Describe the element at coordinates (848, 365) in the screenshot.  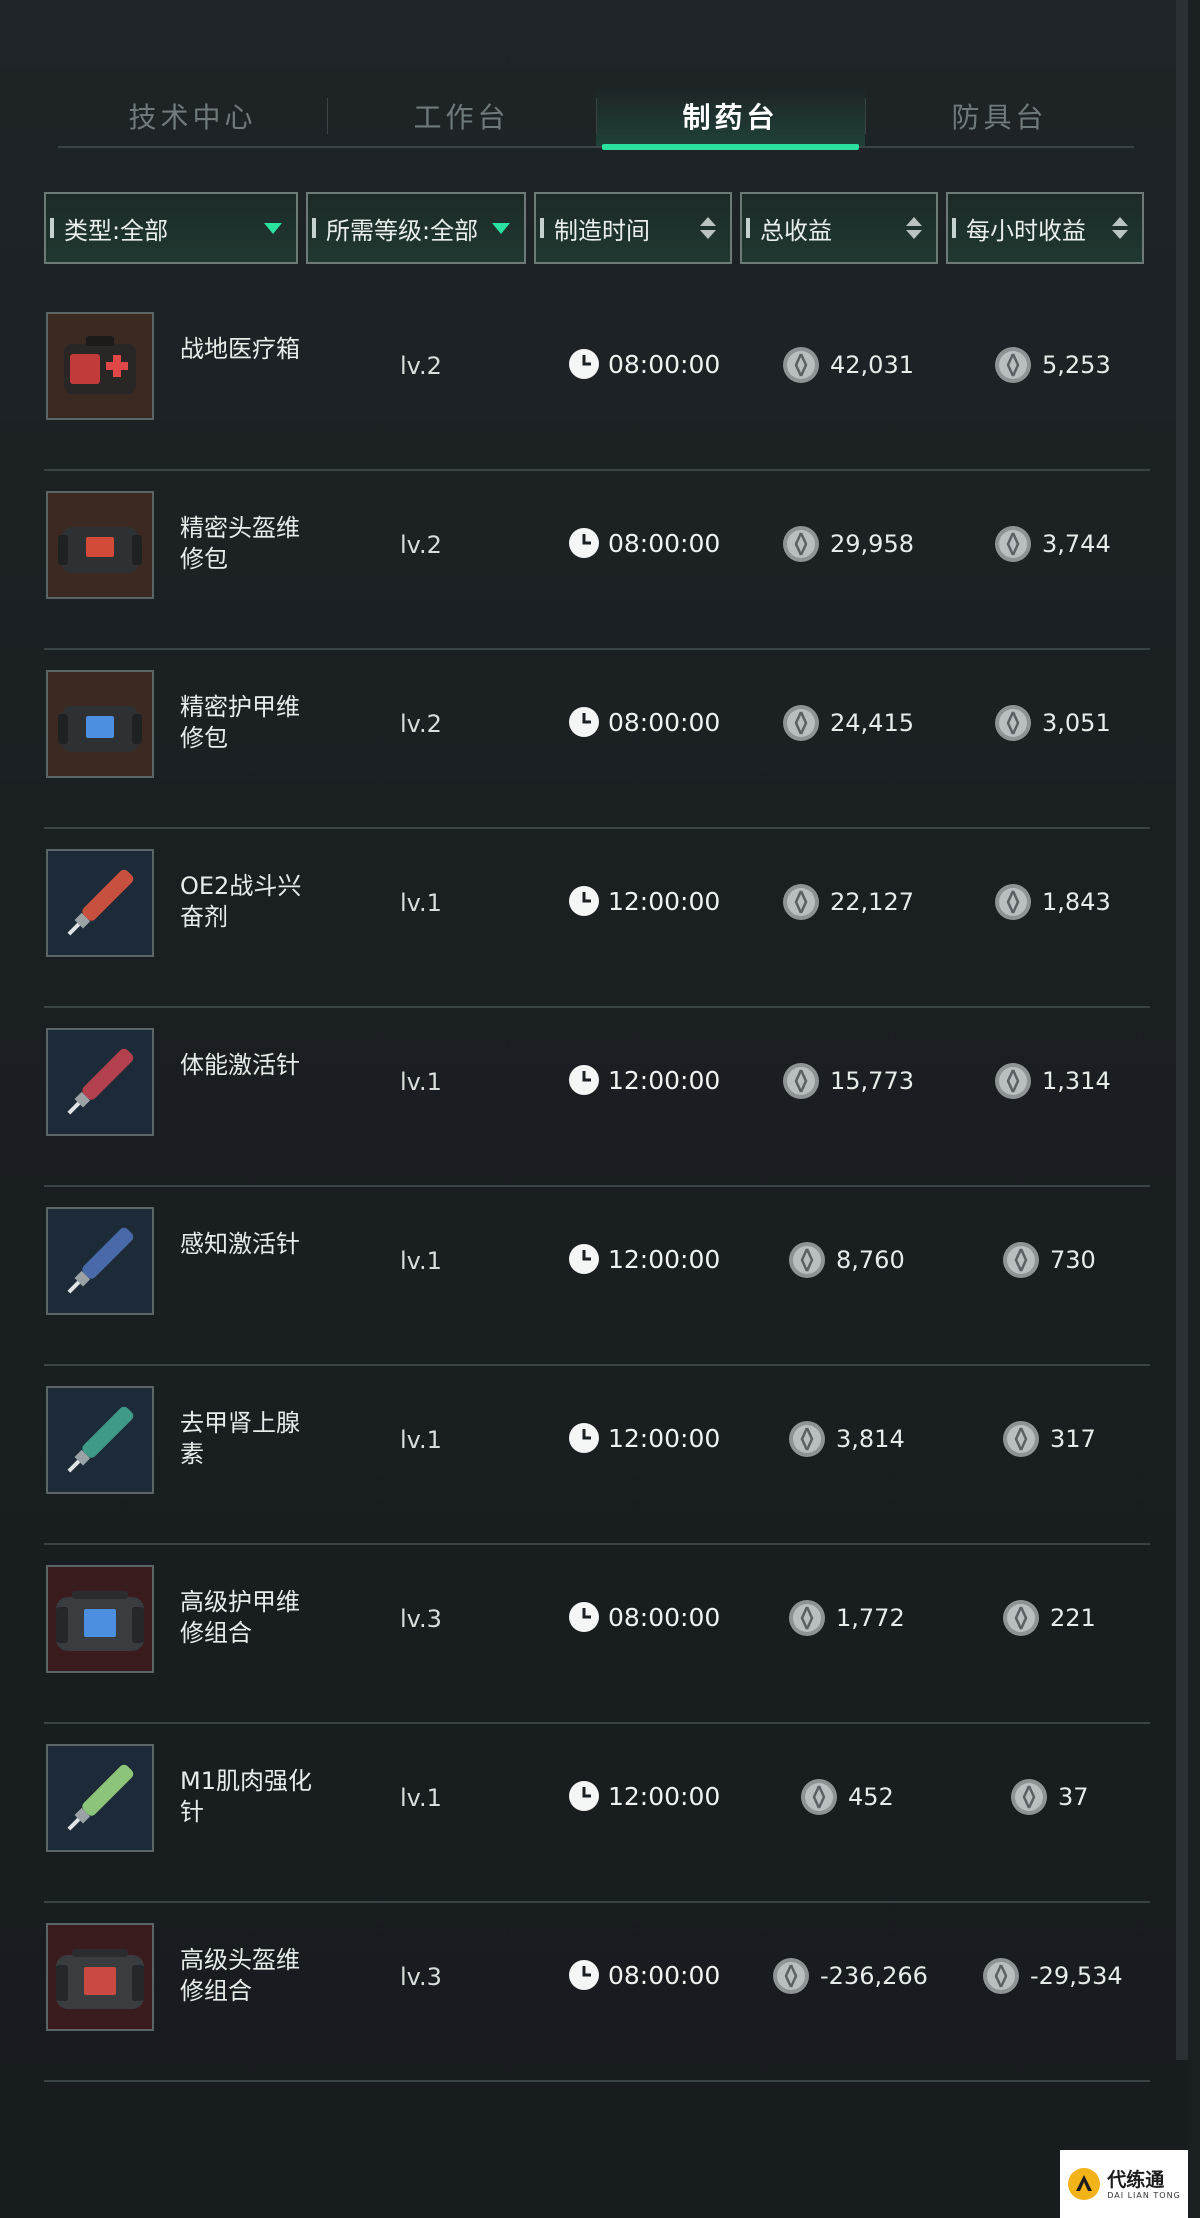
I see `total-income: 42,031` at that location.